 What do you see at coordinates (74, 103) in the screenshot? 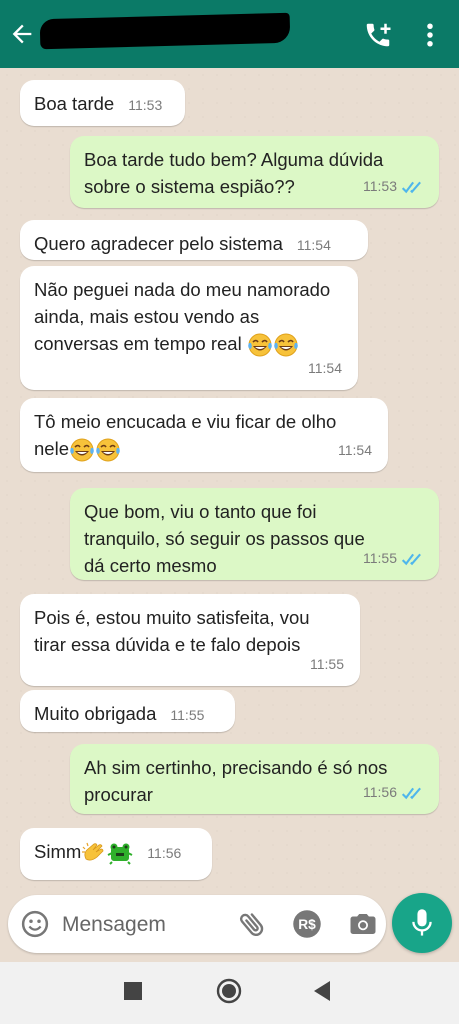
I see `message-text: Boa tarde` at bounding box center [74, 103].